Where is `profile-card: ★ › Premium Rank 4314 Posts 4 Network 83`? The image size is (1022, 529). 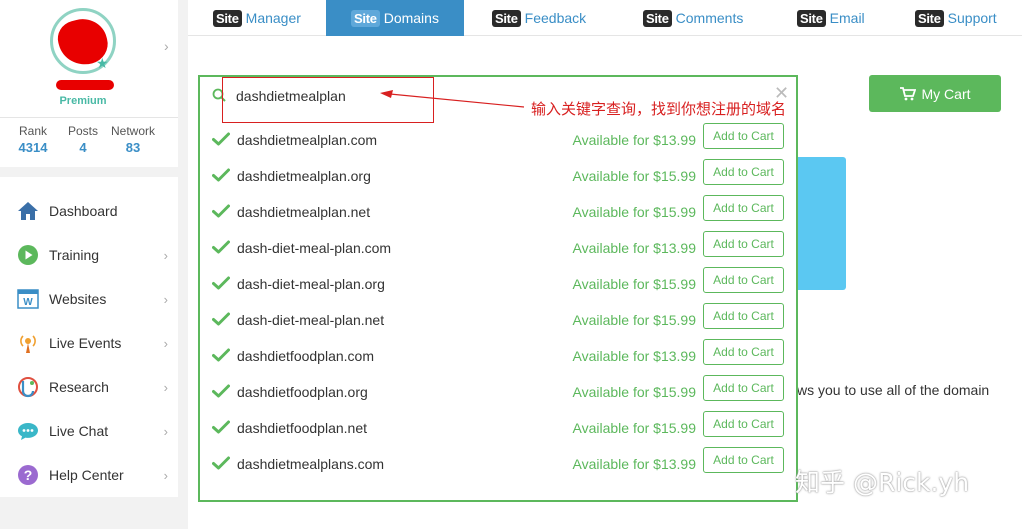 profile-card: ★ › Premium Rank 4314 Posts 4 Network 83 is located at coordinates (89, 83).